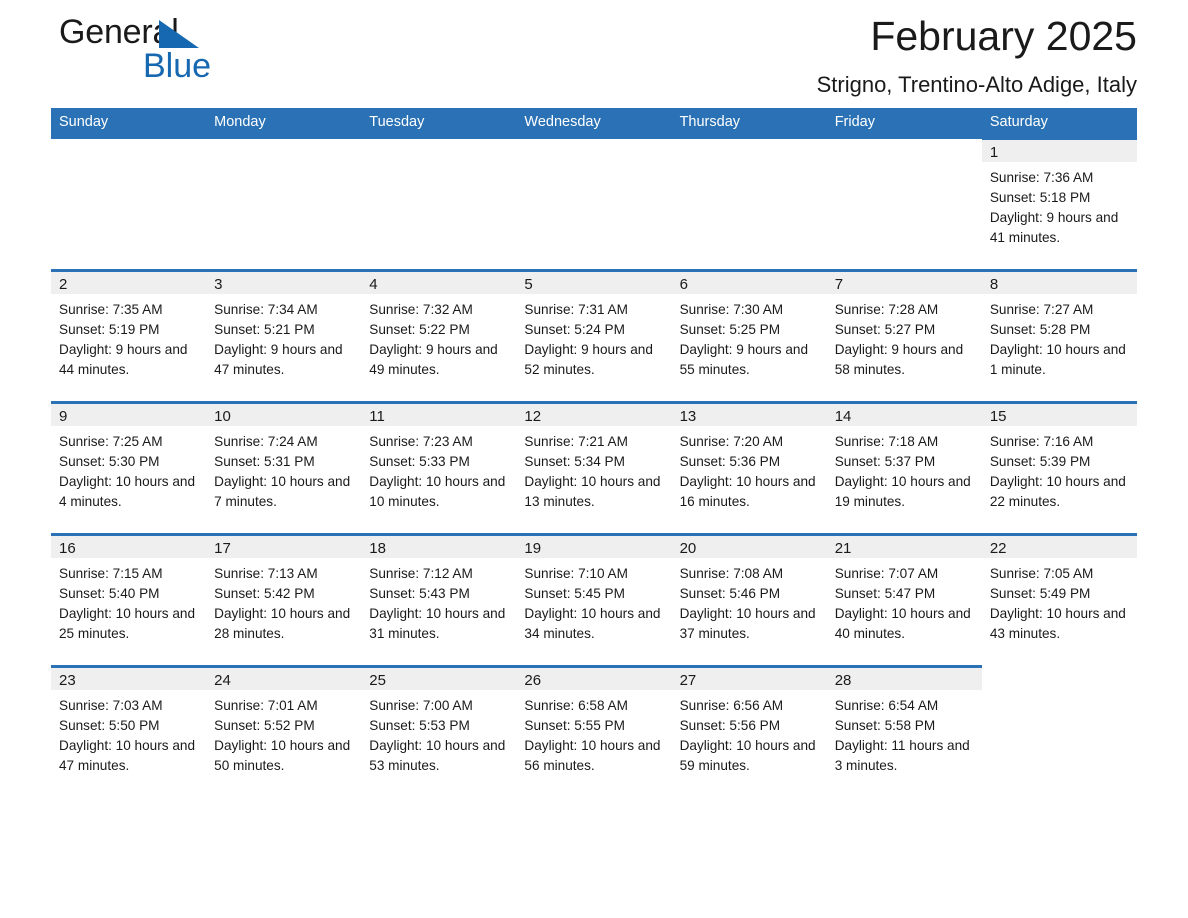 This screenshot has height=918, width=1188. I want to click on sunrise-text: Sunrise: 7:20 AM, so click(731, 441).